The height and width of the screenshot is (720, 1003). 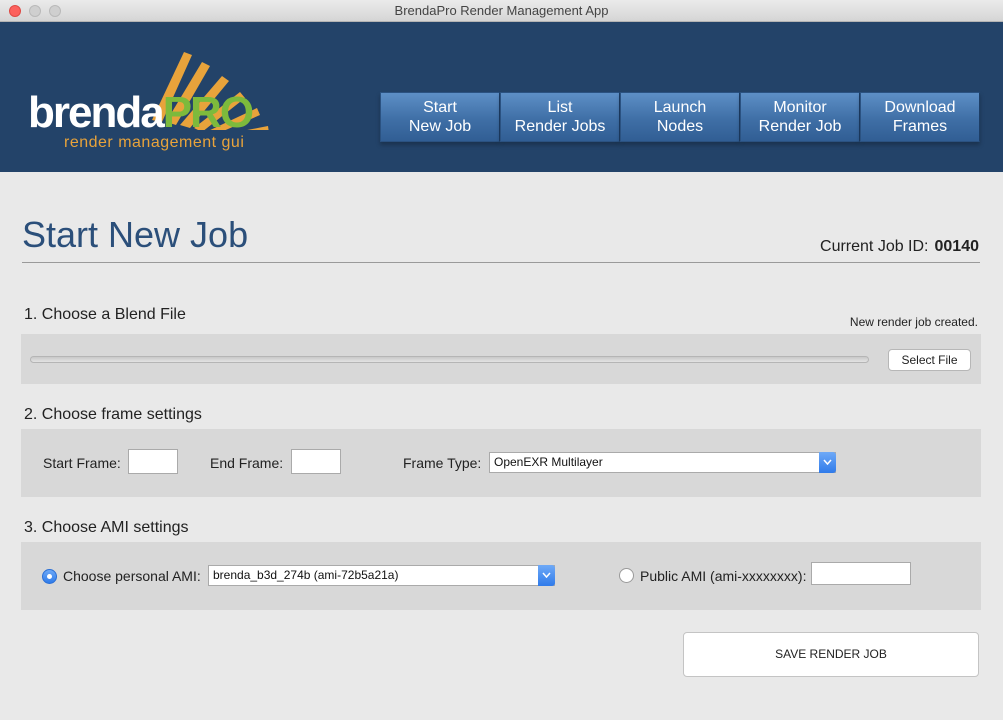 What do you see at coordinates (929, 360) in the screenshot?
I see `select-file-button: Select File` at bounding box center [929, 360].